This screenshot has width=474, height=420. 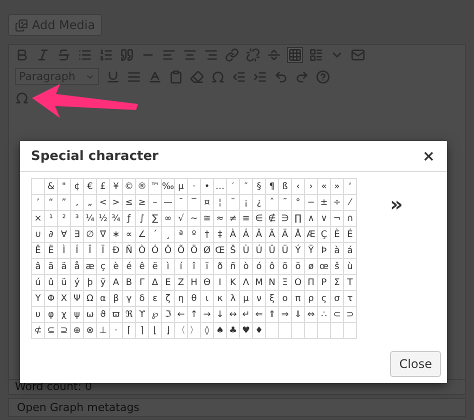 What do you see at coordinates (324, 267) in the screenshot?
I see `character-cell: œ` at bounding box center [324, 267].